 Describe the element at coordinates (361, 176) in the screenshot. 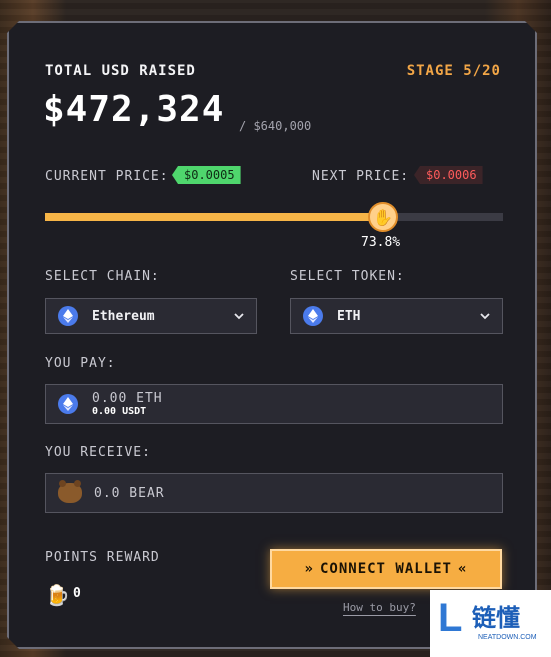

I see `next-price-label: NEXT PRICE:` at that location.